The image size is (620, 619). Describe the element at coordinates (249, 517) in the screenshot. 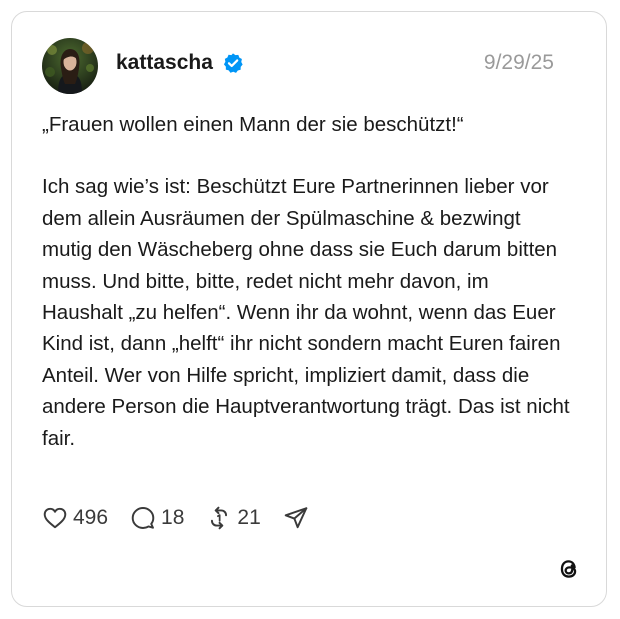

I see `repost-count: 21` at that location.